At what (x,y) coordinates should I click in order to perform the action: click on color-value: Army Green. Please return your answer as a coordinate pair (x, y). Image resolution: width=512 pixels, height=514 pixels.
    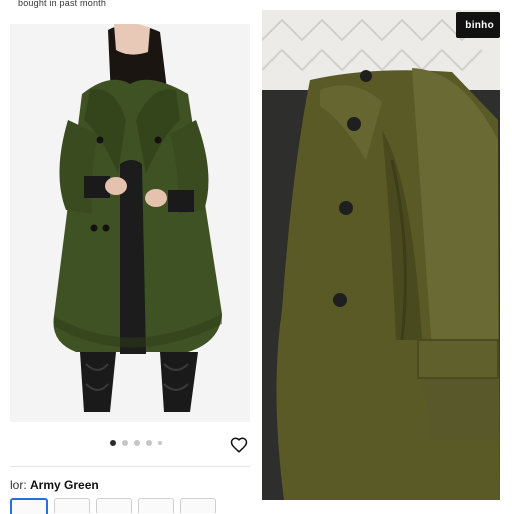
    Looking at the image, I should click on (64, 485).